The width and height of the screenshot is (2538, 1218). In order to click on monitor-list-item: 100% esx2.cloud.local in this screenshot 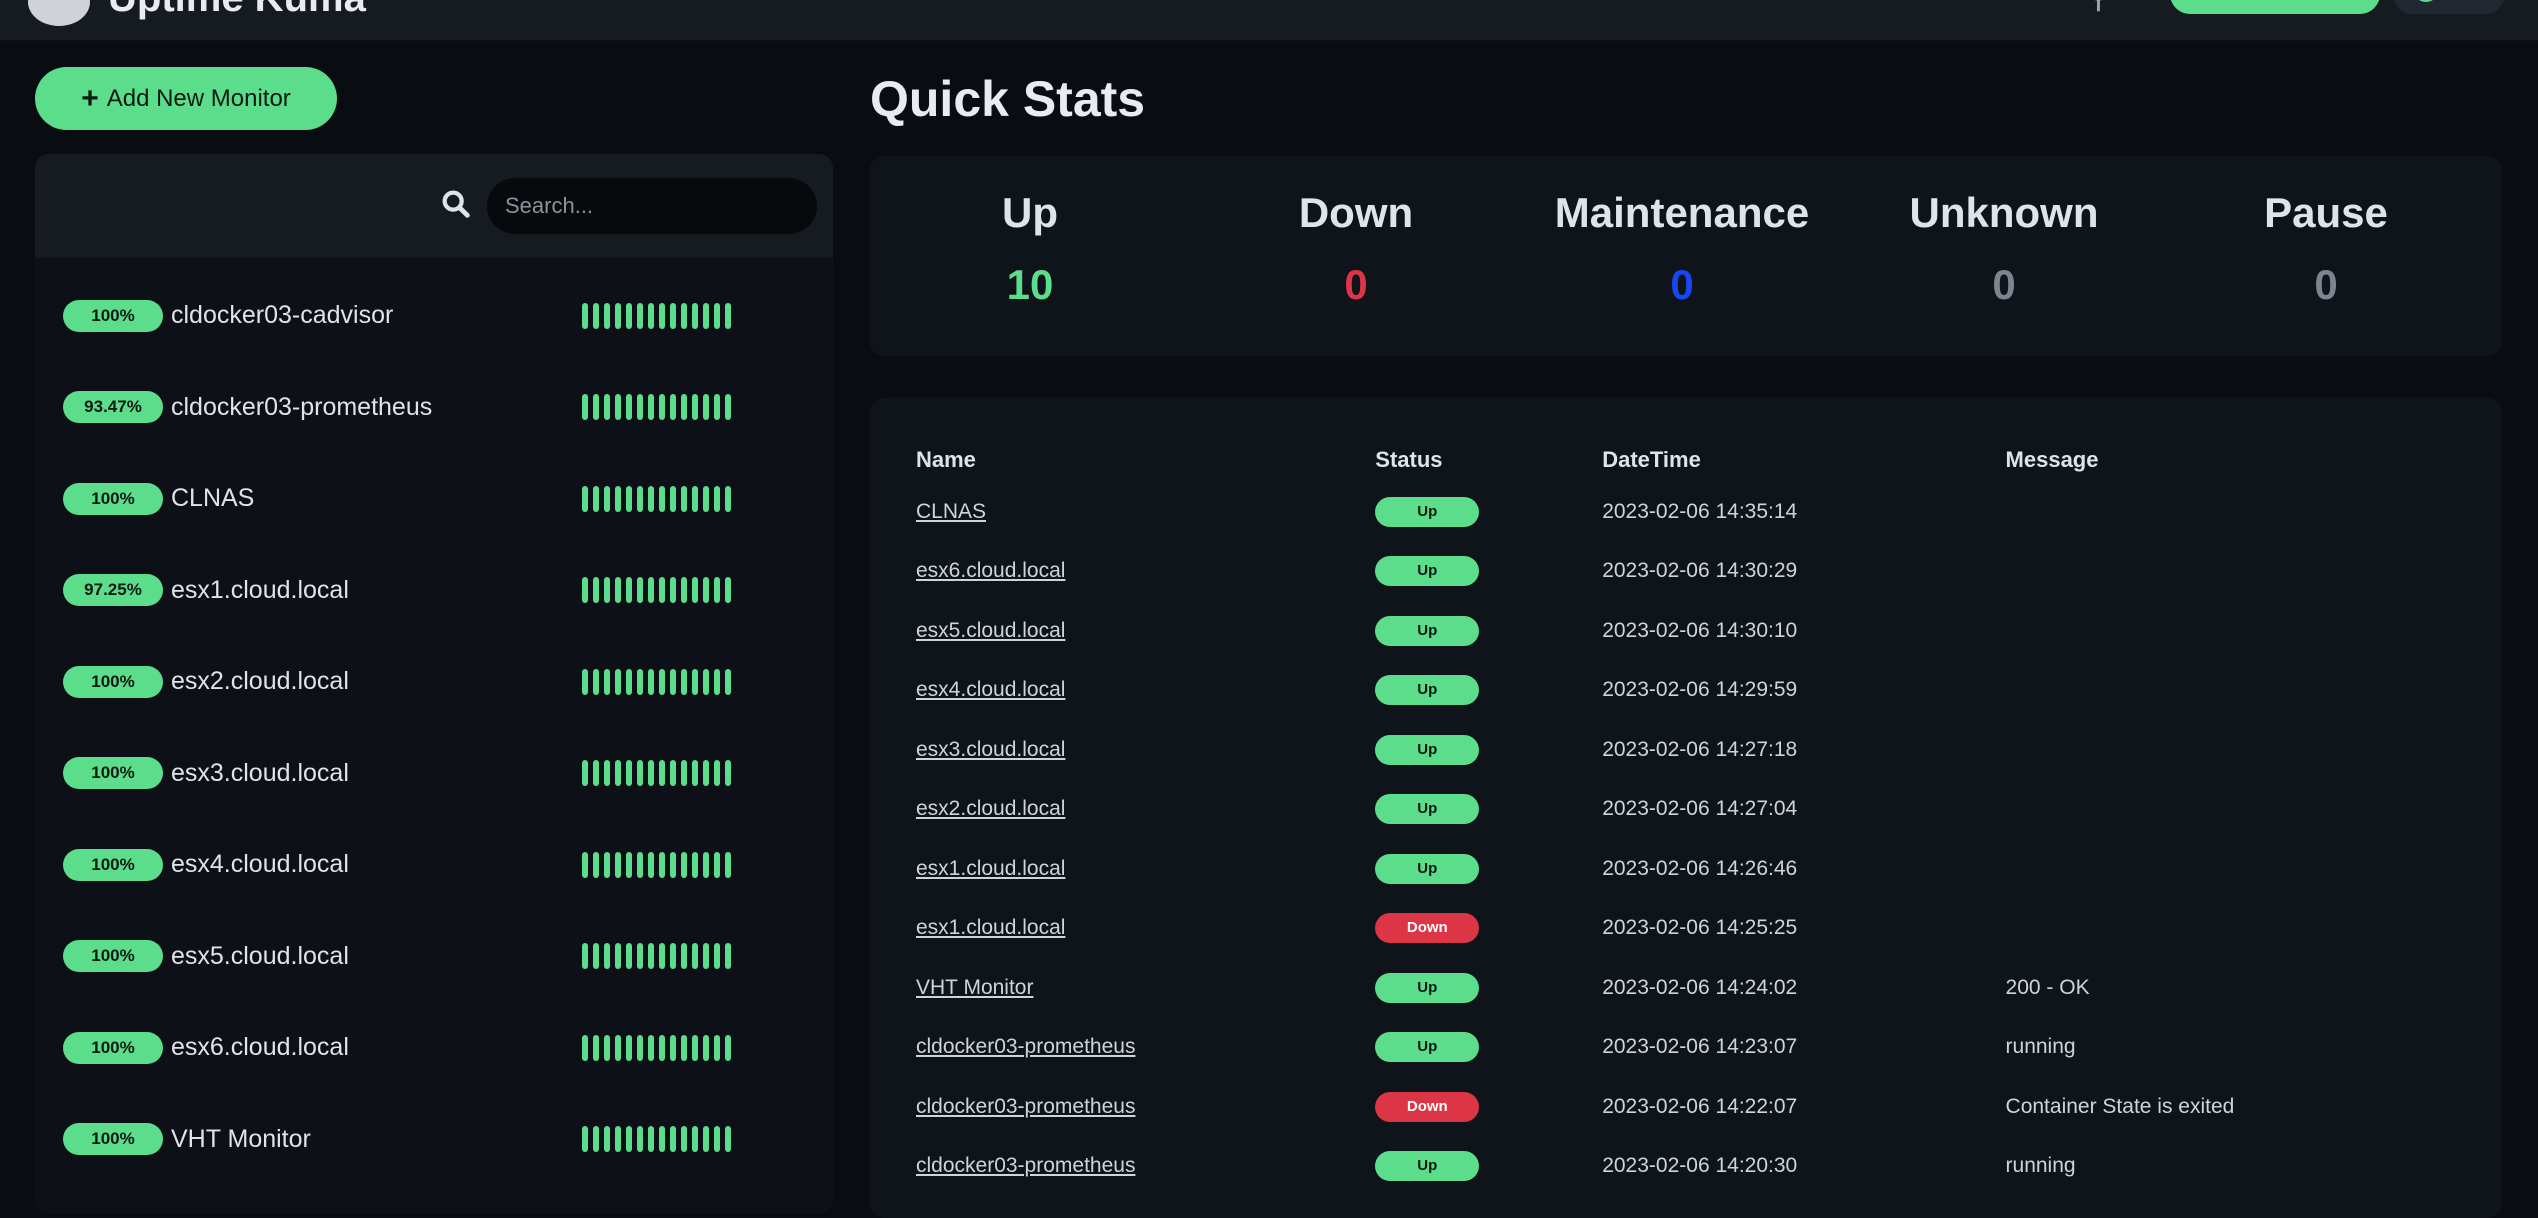, I will do `click(434, 682)`.